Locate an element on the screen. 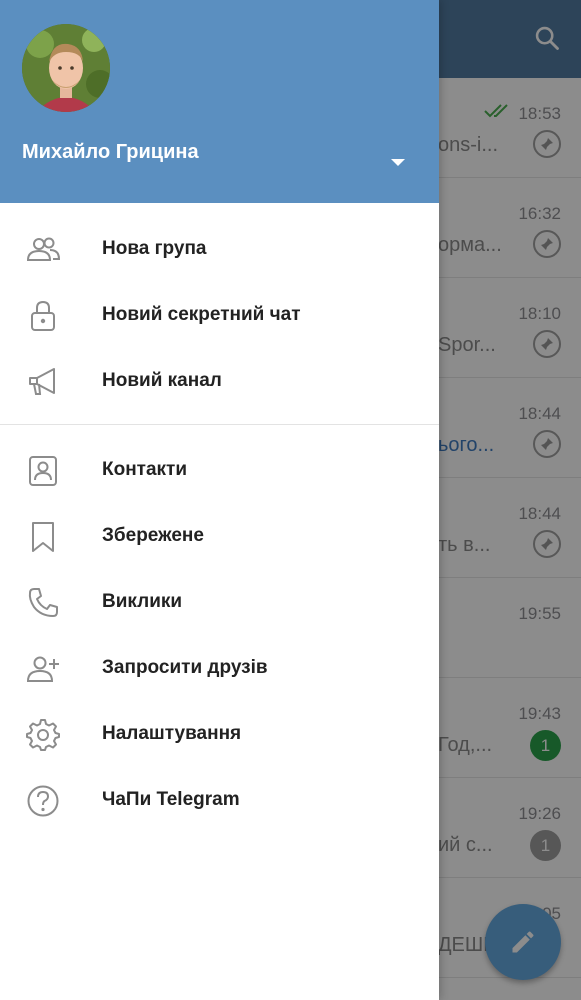 The width and height of the screenshot is (581, 1000). lock-icon is located at coordinates (43, 315).